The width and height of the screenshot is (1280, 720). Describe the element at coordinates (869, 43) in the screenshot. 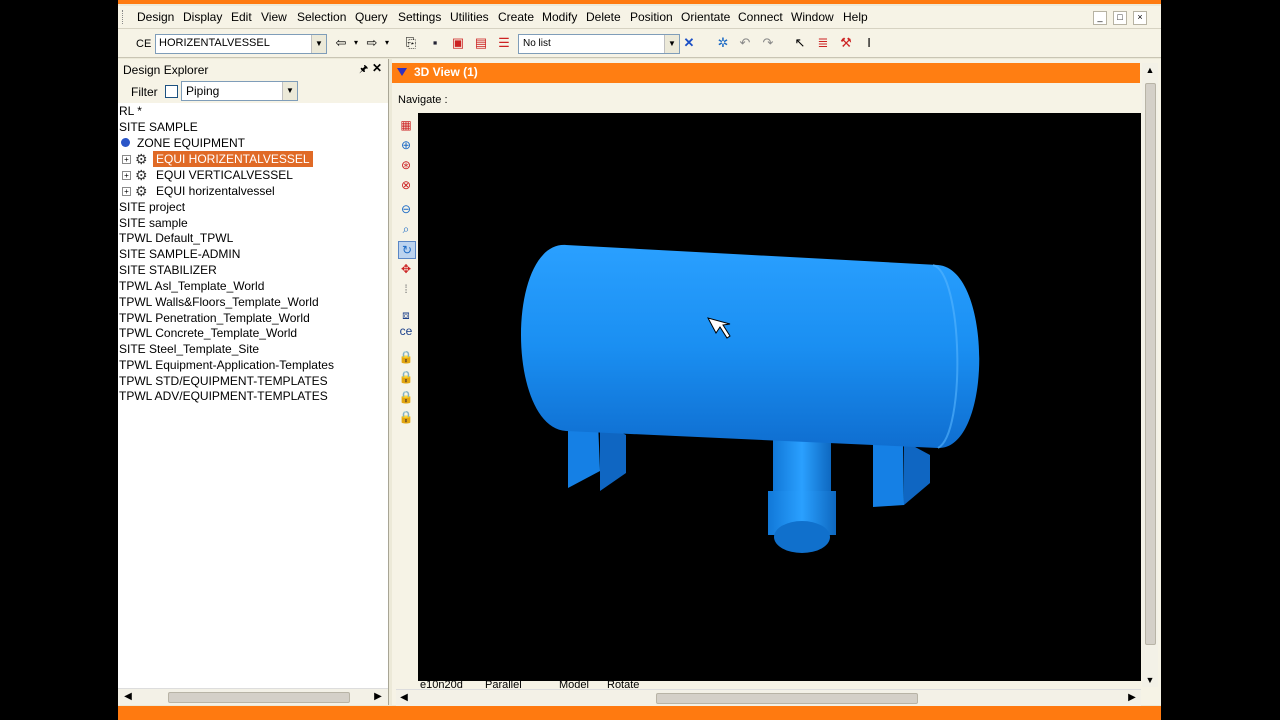

I see `text-cursor-icon: I` at that location.